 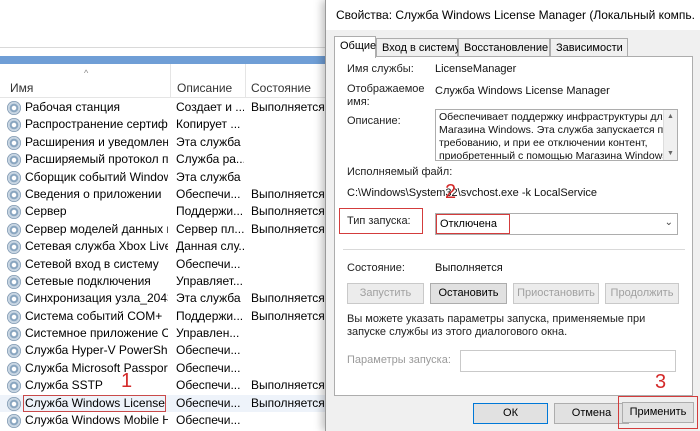 What do you see at coordinates (94, 315) in the screenshot?
I see `service-name-cell: Система событий COM+` at bounding box center [94, 315].